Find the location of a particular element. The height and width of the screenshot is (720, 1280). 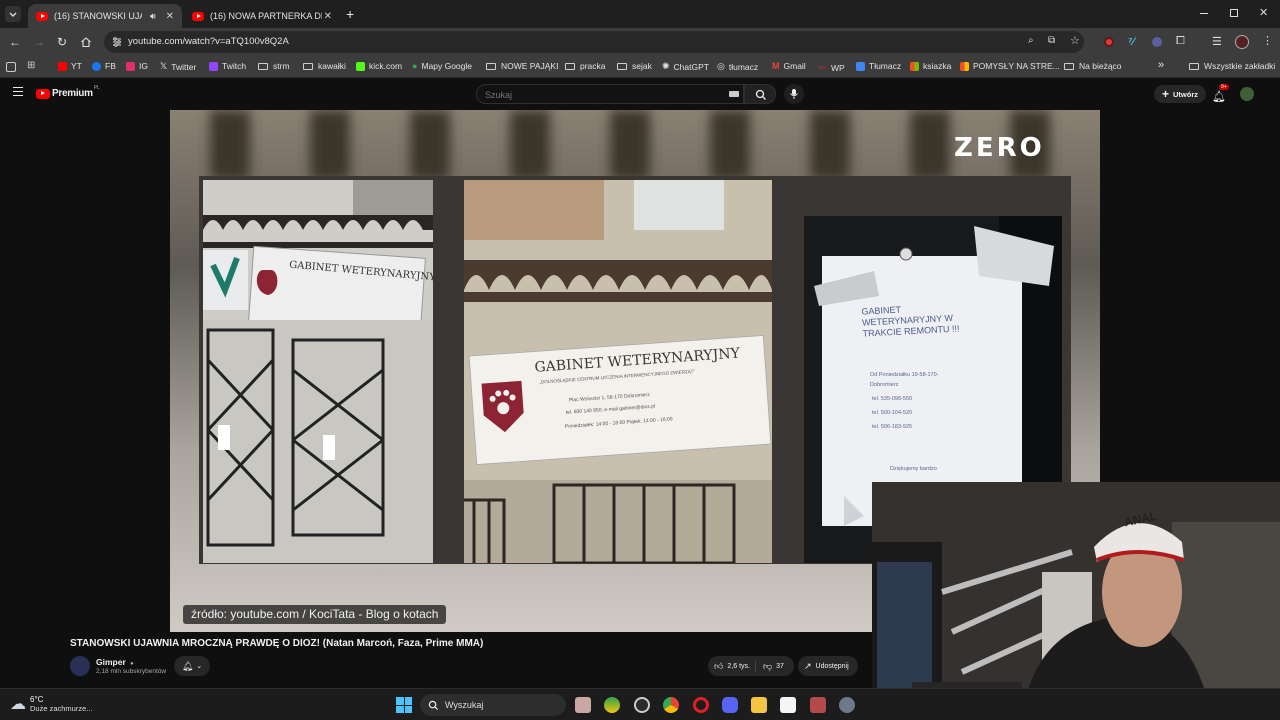

notice-line: tel. 535-098-550 is located at coordinates (892, 399).